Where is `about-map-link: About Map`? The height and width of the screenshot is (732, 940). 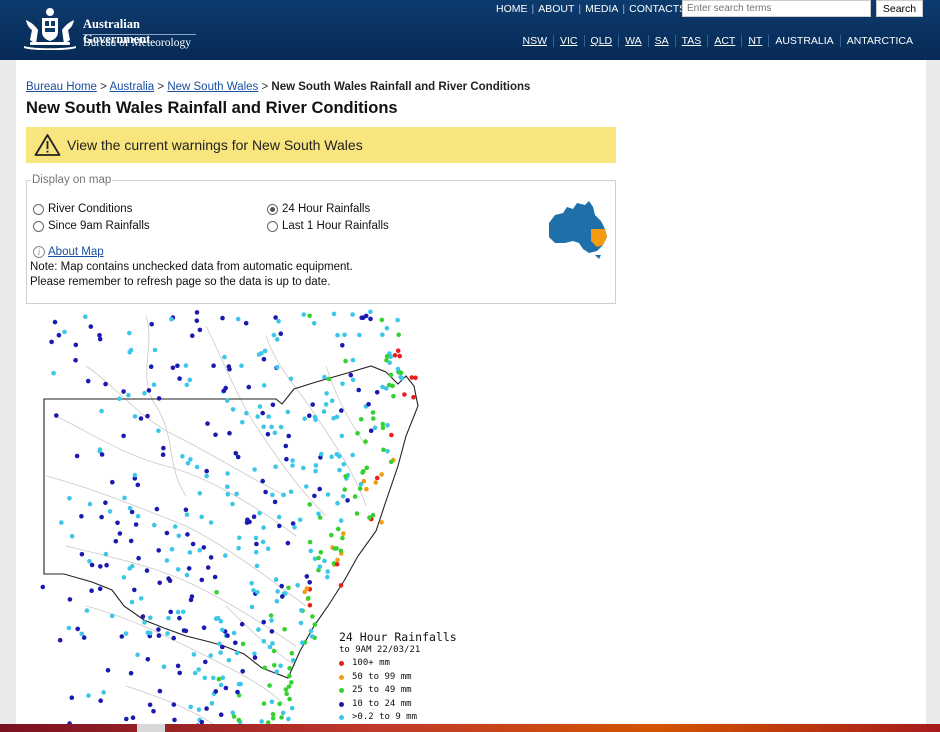
about-map-link: About Map is located at coordinates (76, 252).